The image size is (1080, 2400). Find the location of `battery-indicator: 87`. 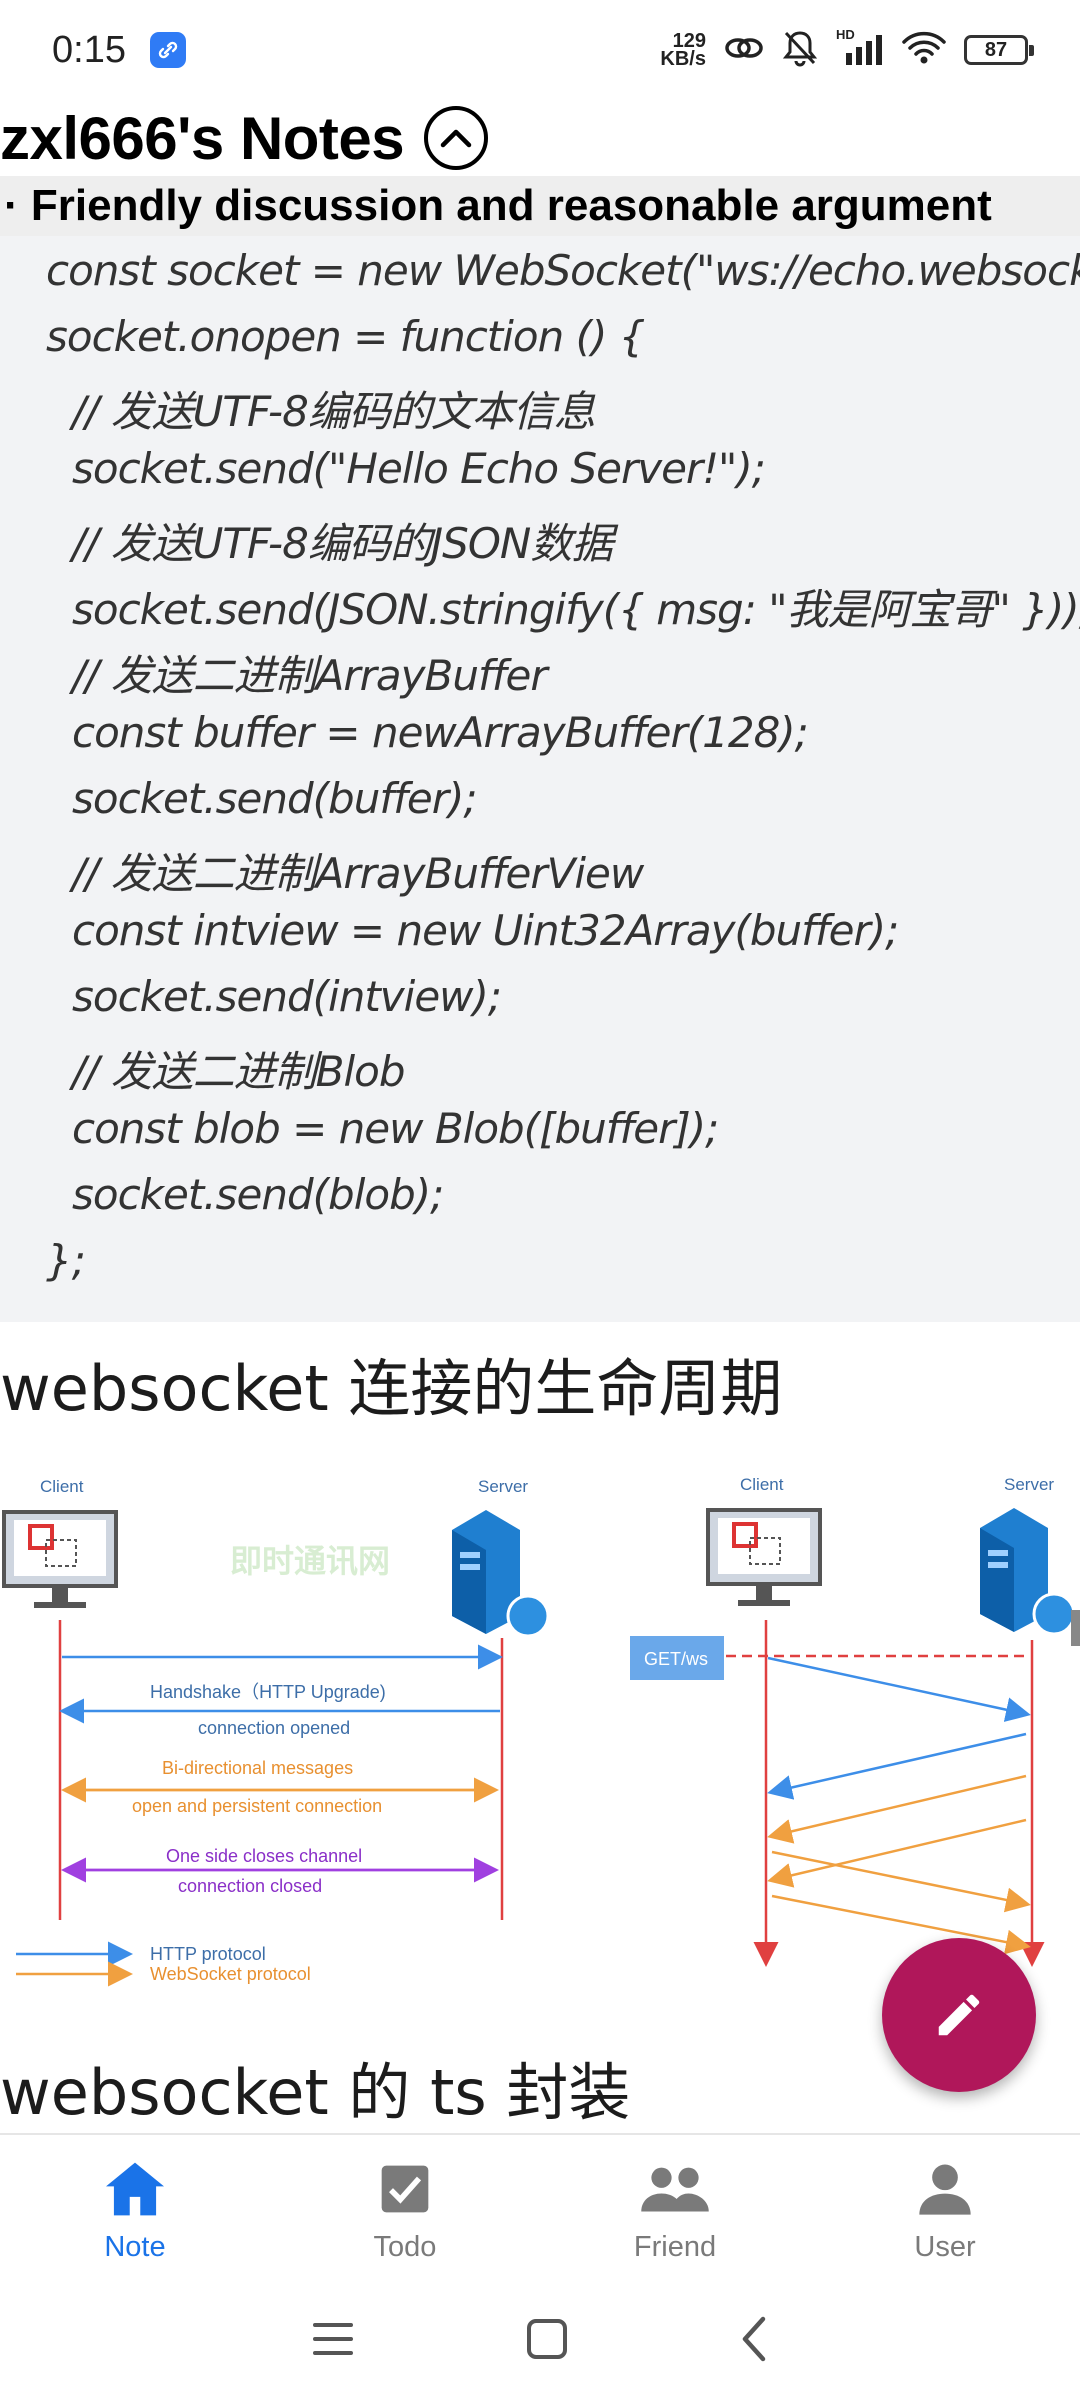

battery-indicator: 87 is located at coordinates (999, 50).